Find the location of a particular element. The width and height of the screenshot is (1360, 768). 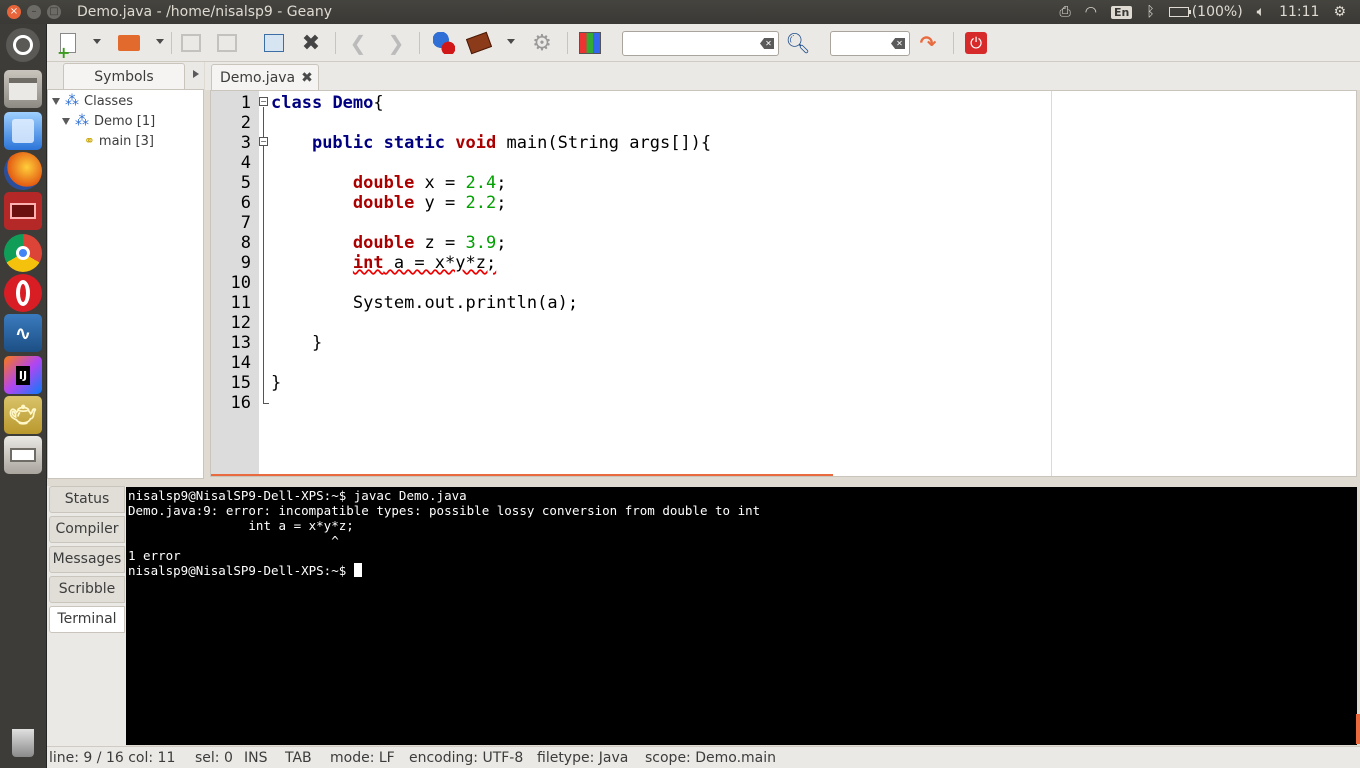

fold-end is located at coordinates (266, 403).